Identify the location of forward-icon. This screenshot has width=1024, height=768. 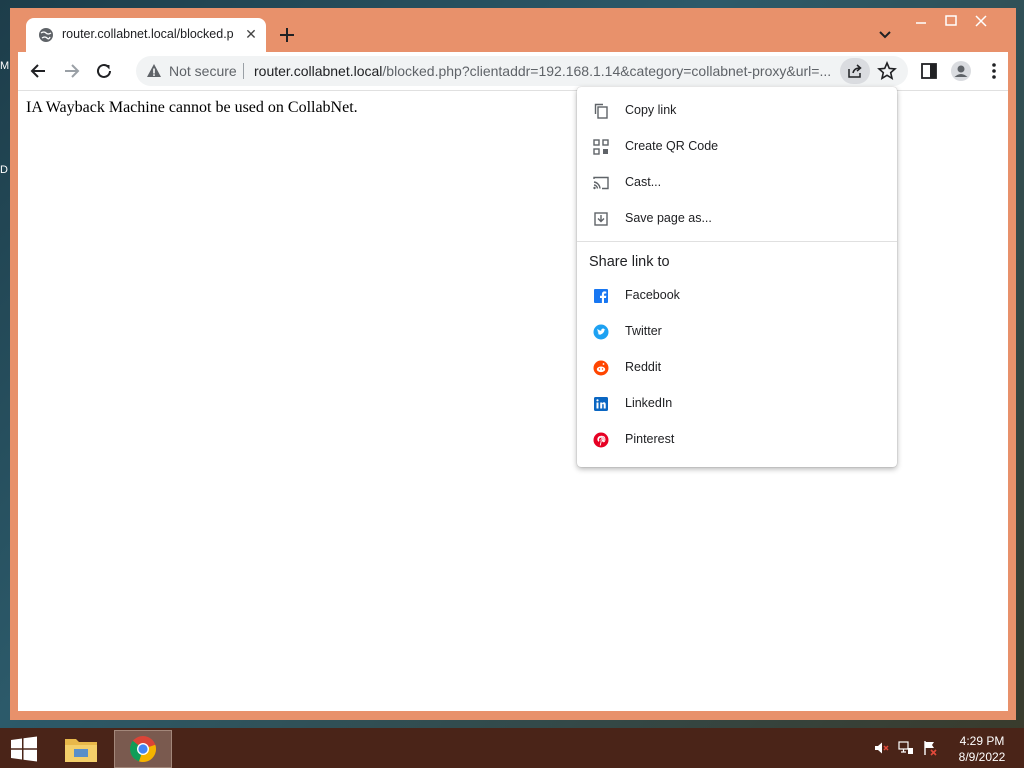
(71, 71).